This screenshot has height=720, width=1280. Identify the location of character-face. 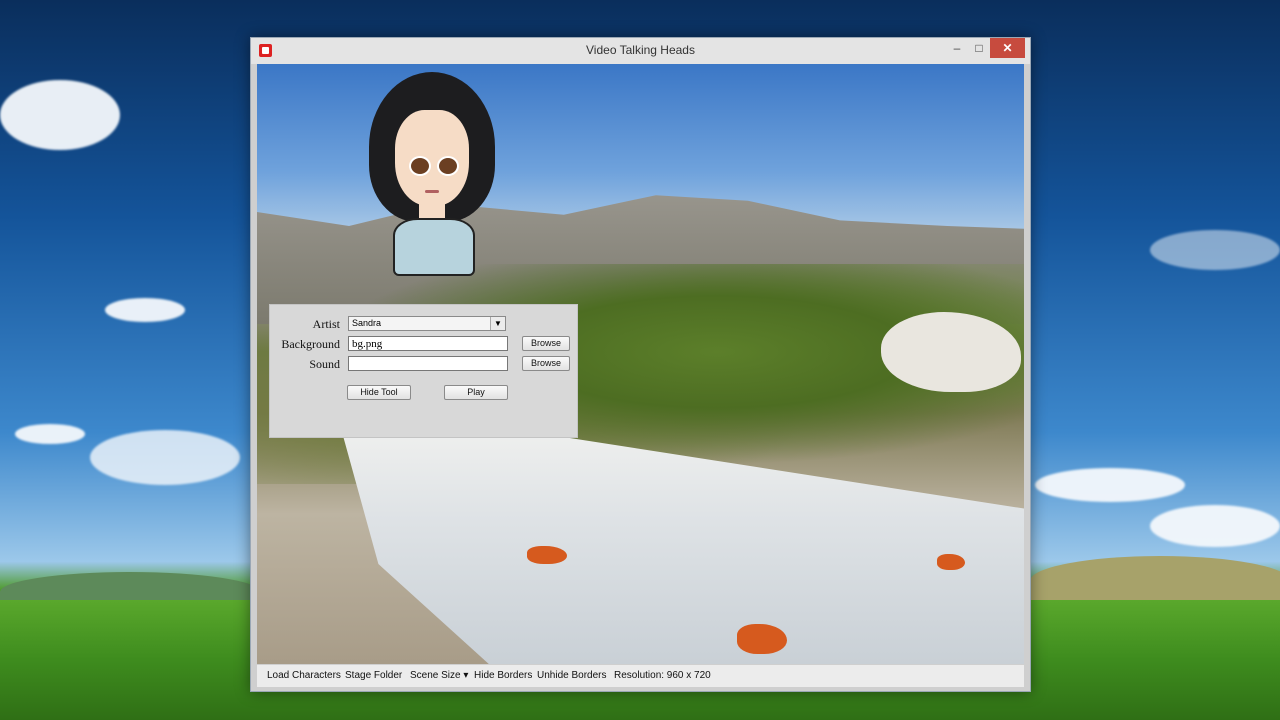
(432, 158).